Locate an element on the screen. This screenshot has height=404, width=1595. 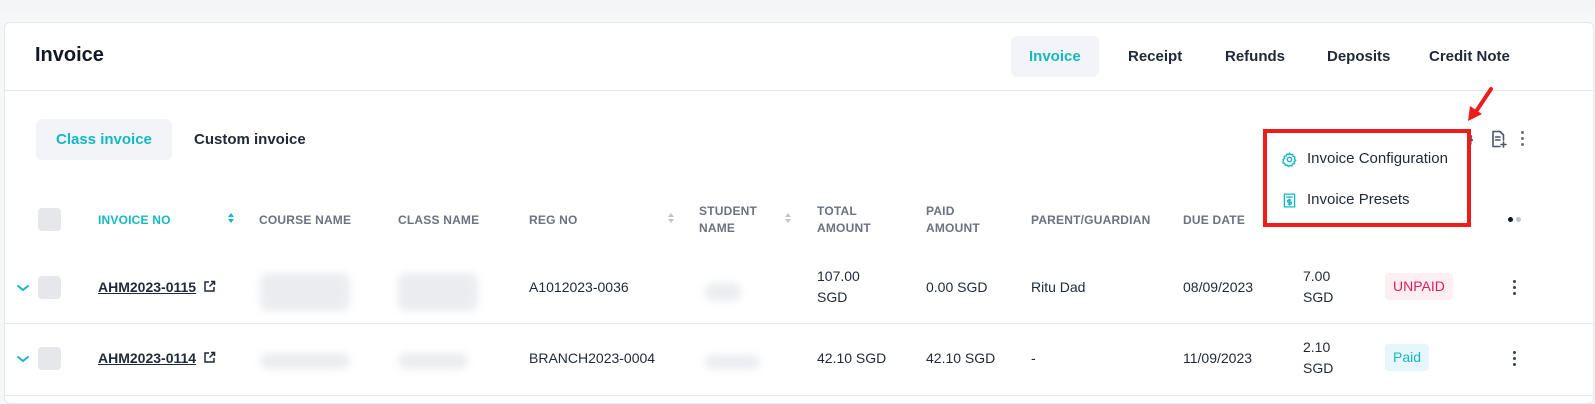
column-parent-guardian: PARENT/GUARDIAN is located at coordinates (1091, 220).